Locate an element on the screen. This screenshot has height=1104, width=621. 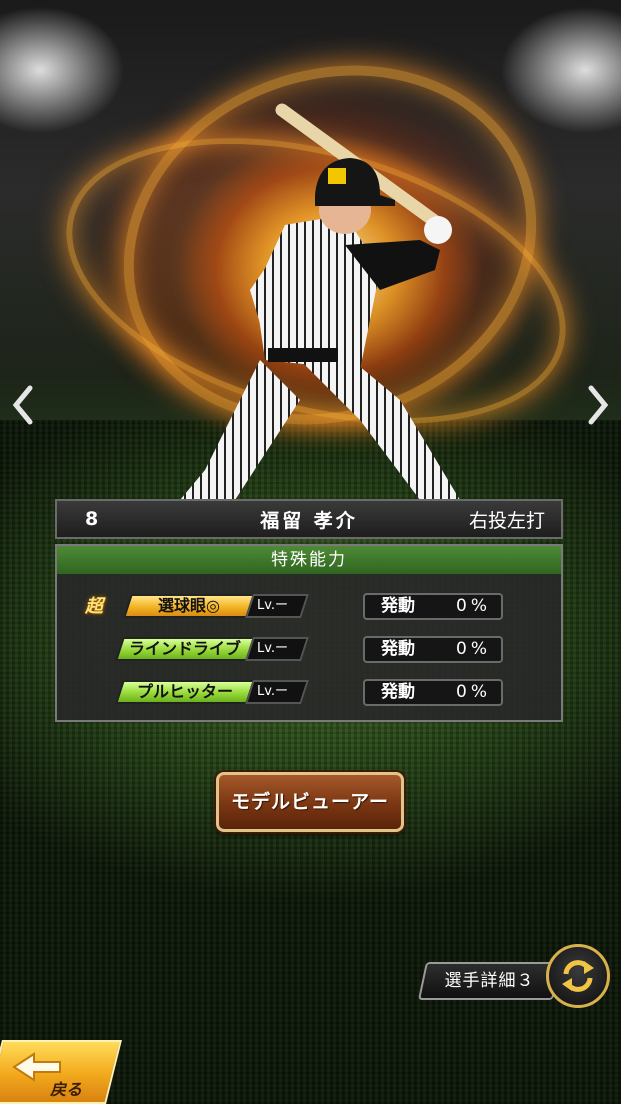
player-info-bar: 8 福留 孝介 右投左打 is located at coordinates (309, 519).